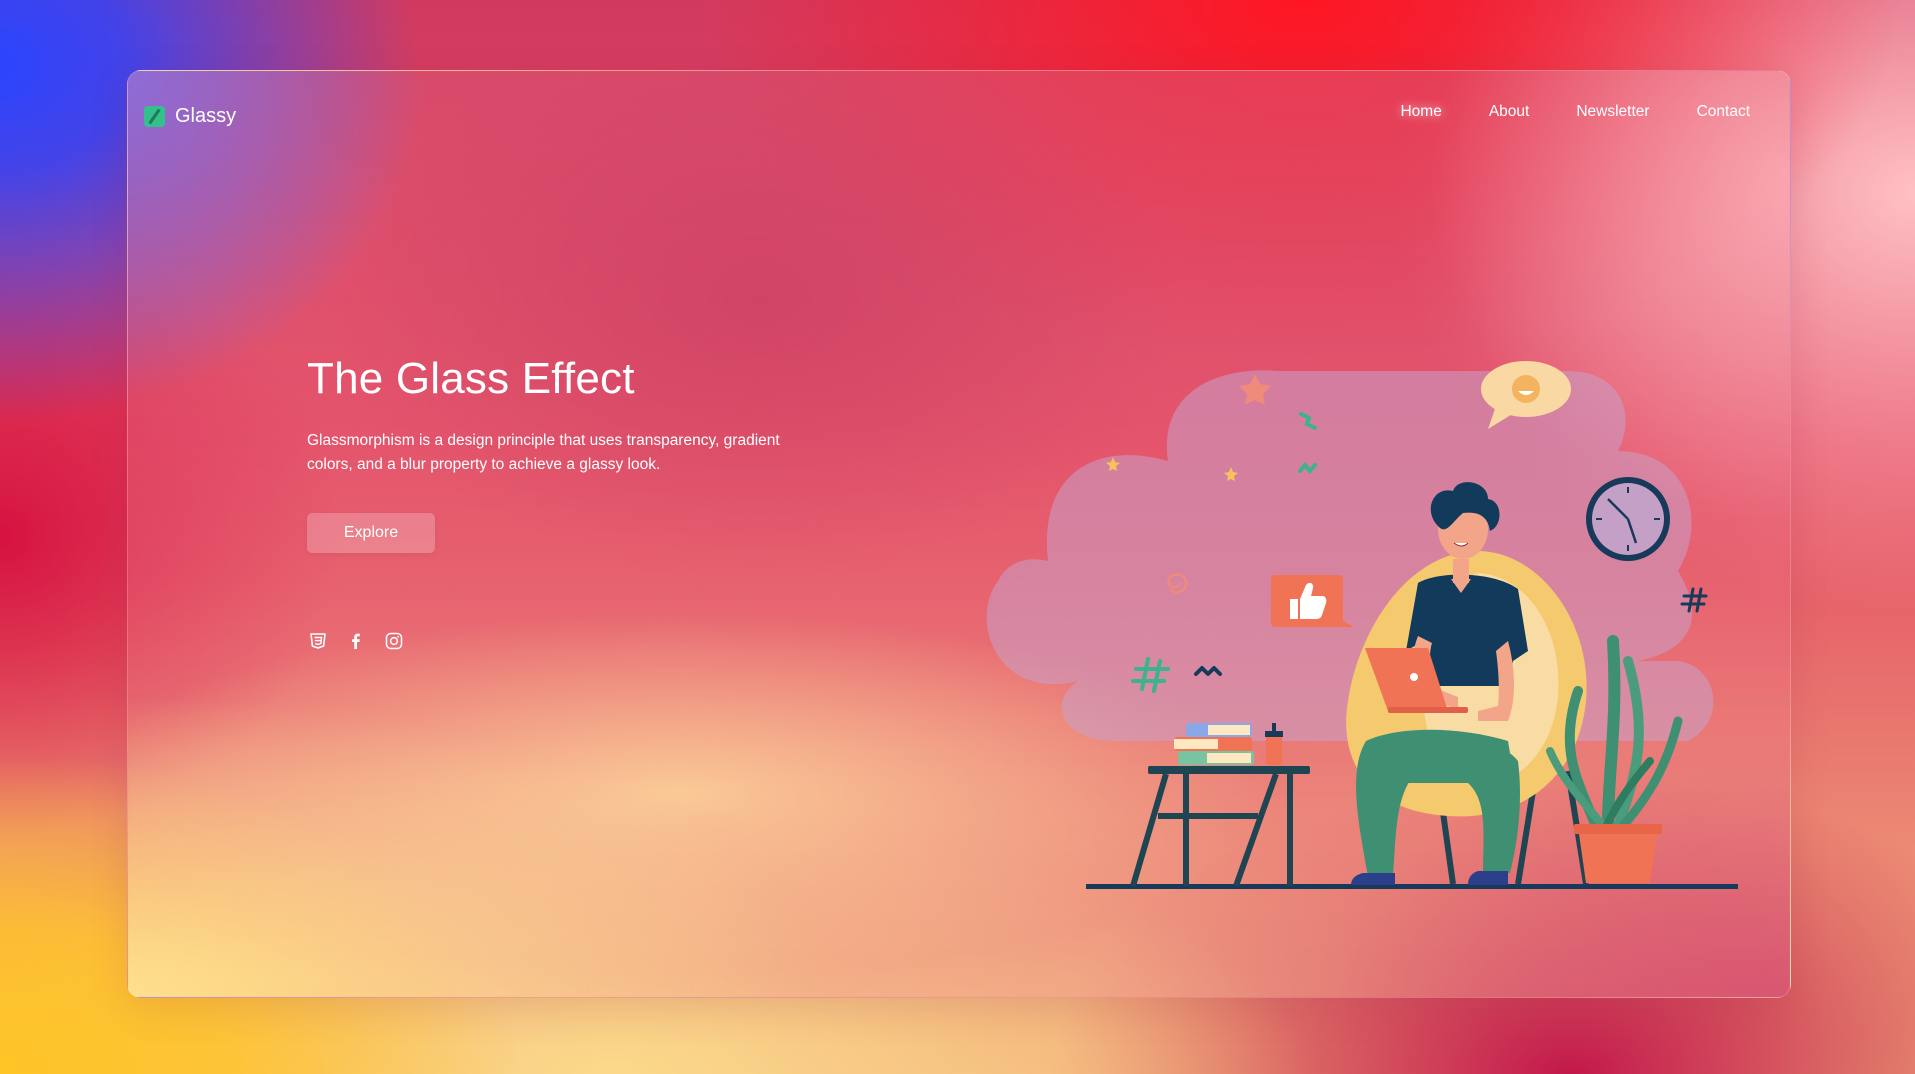  I want to click on leaf-square-icon, so click(154, 116).